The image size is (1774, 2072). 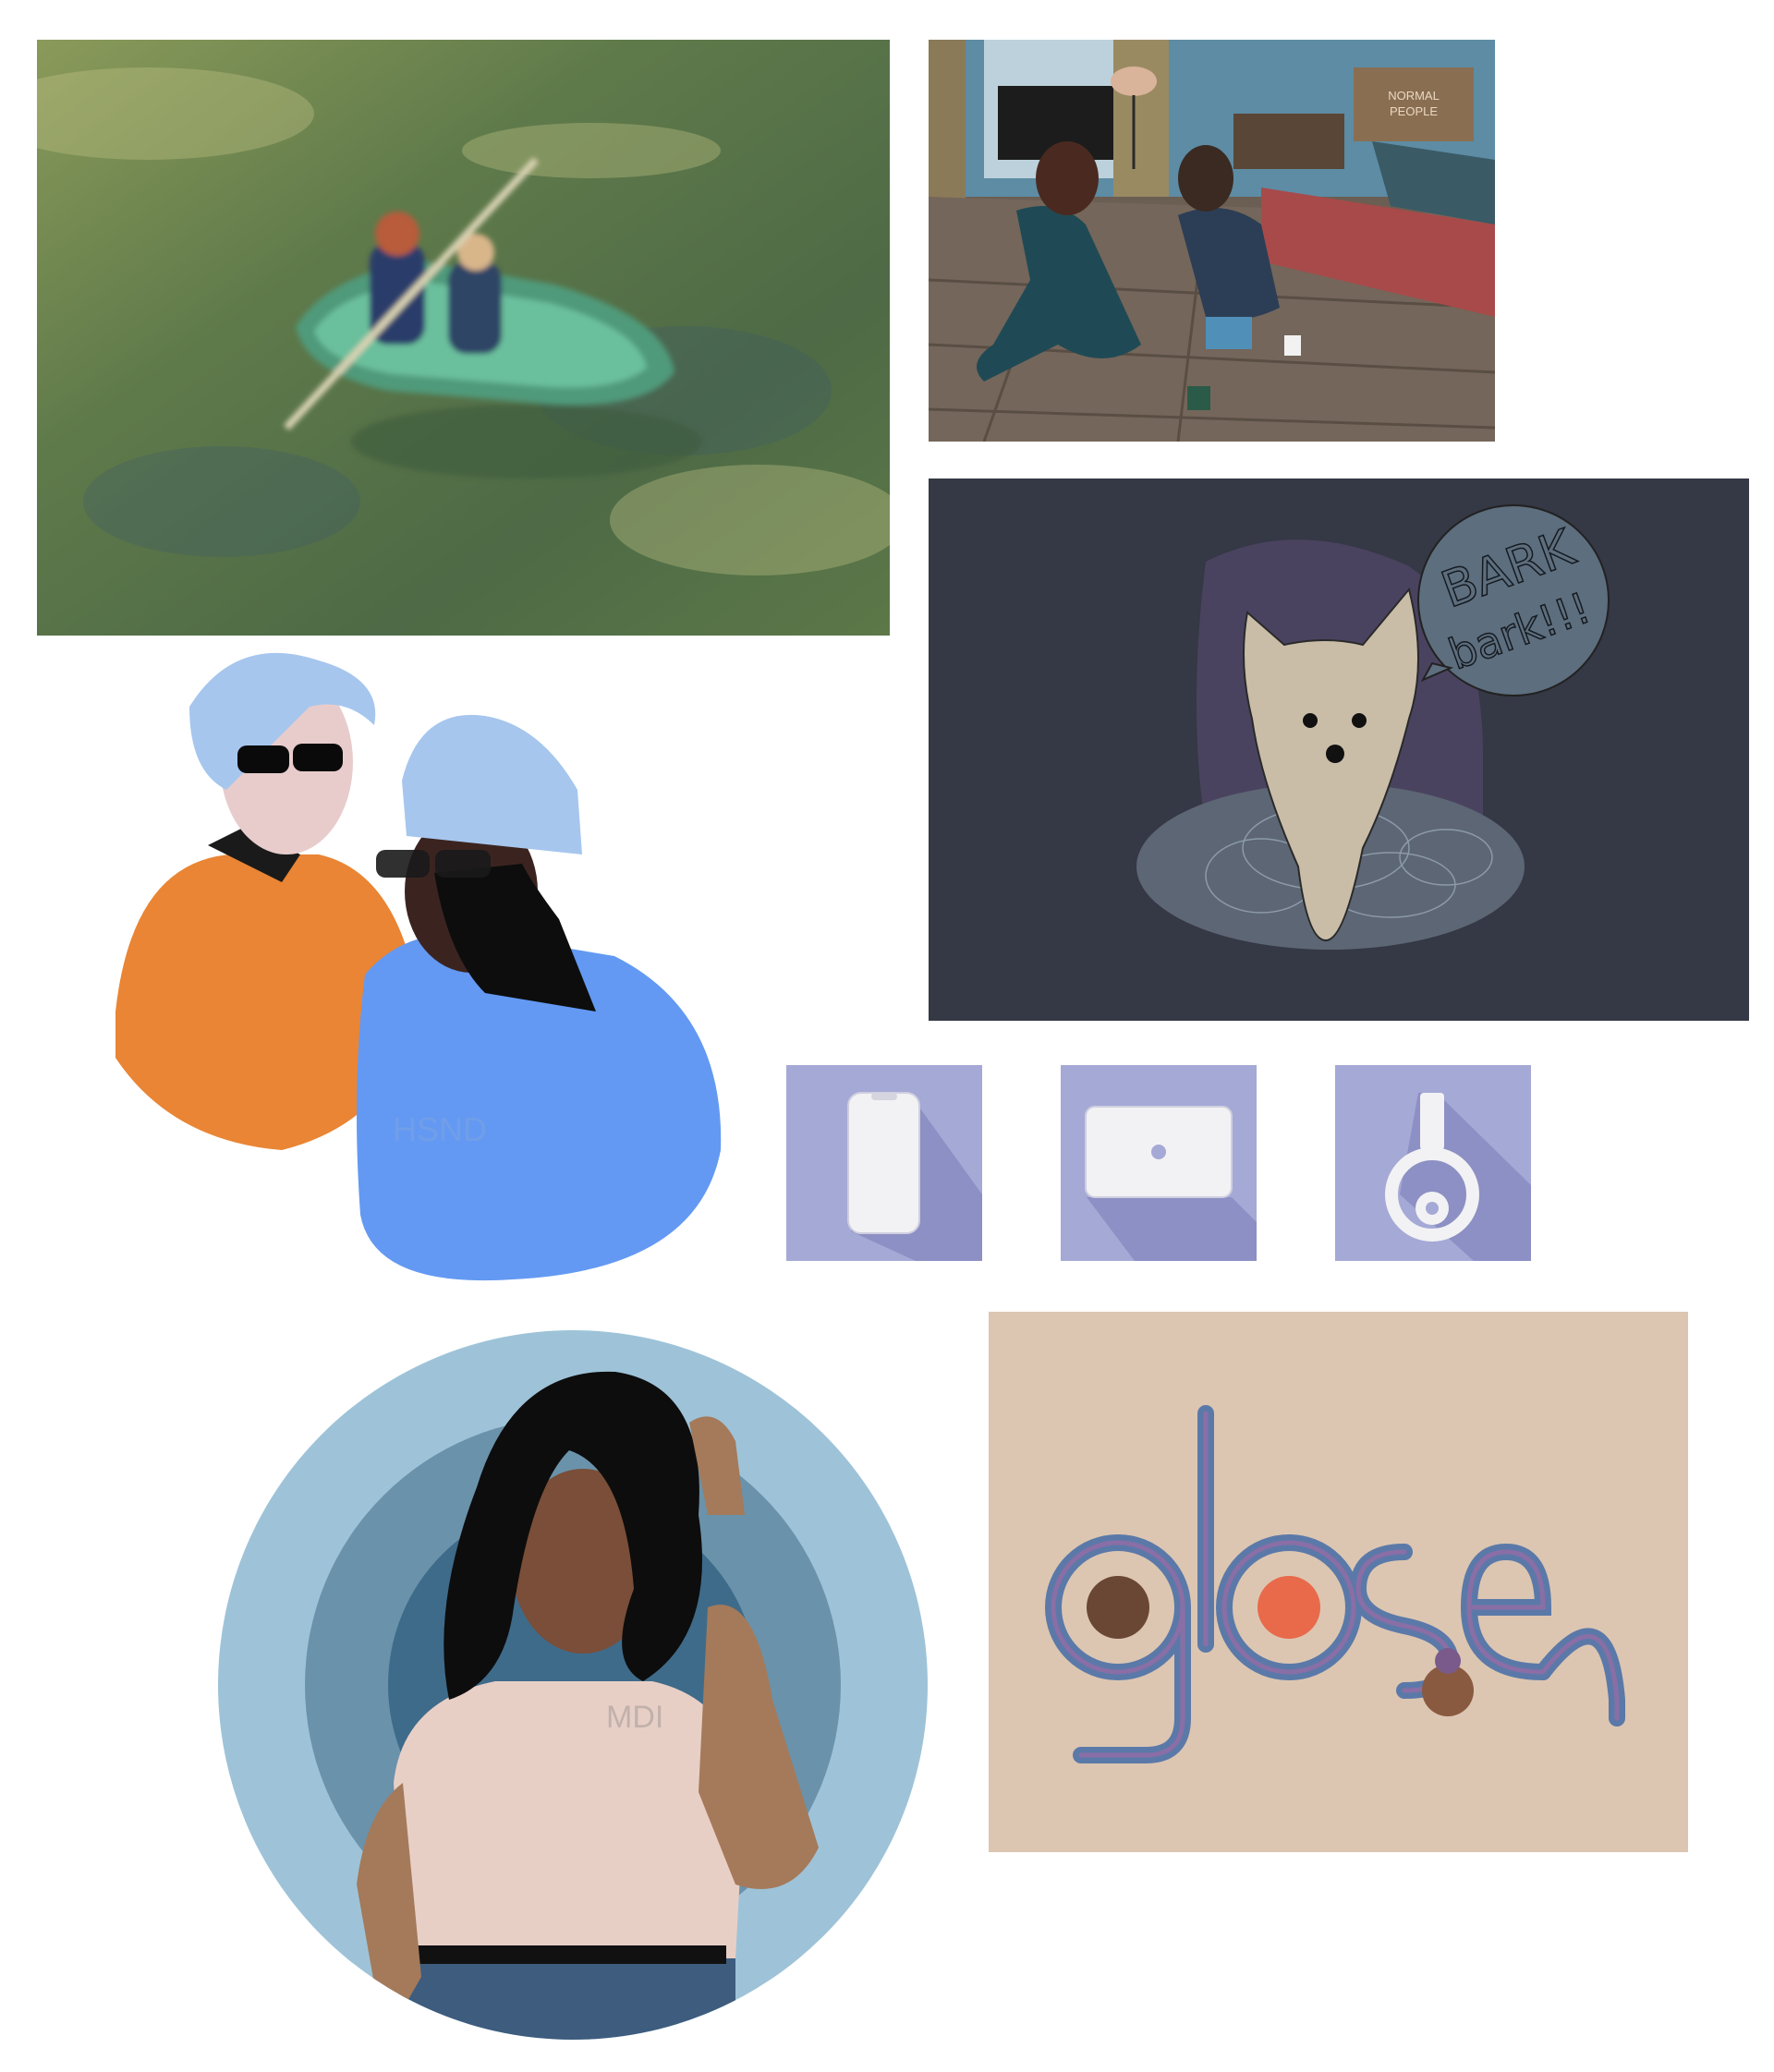 I want to click on box-label-line1: NORMAL, so click(x=1414, y=96).